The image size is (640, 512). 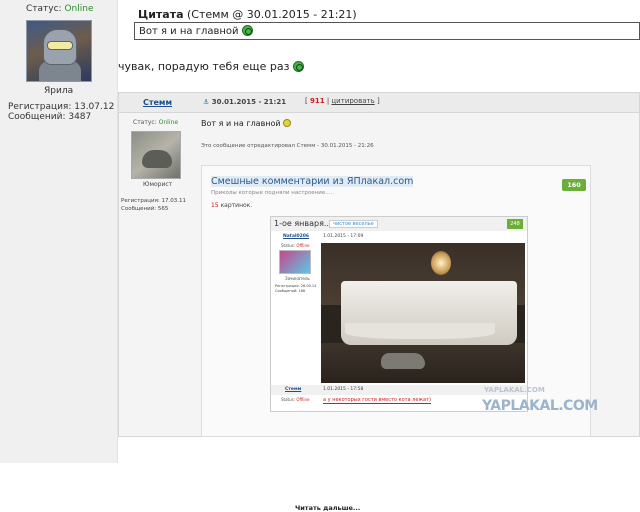 I want to click on quote-text: Вот я и на главной, so click(x=189, y=31).